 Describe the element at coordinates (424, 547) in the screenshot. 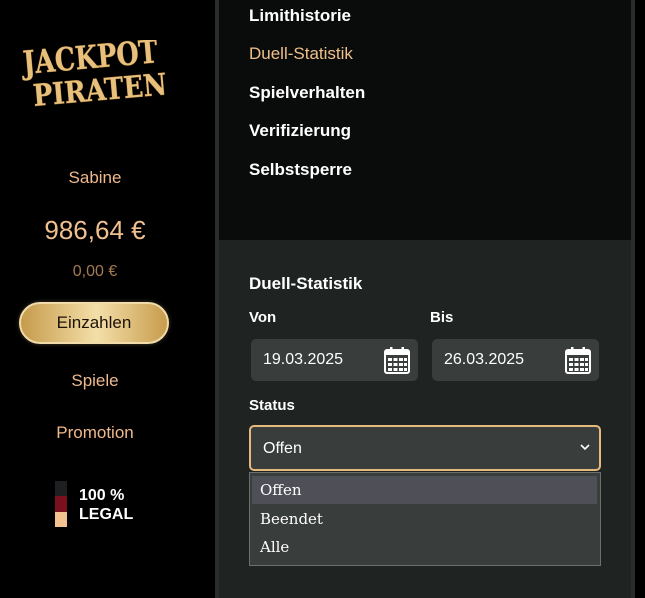

I see `status-option-alle: Alle` at that location.